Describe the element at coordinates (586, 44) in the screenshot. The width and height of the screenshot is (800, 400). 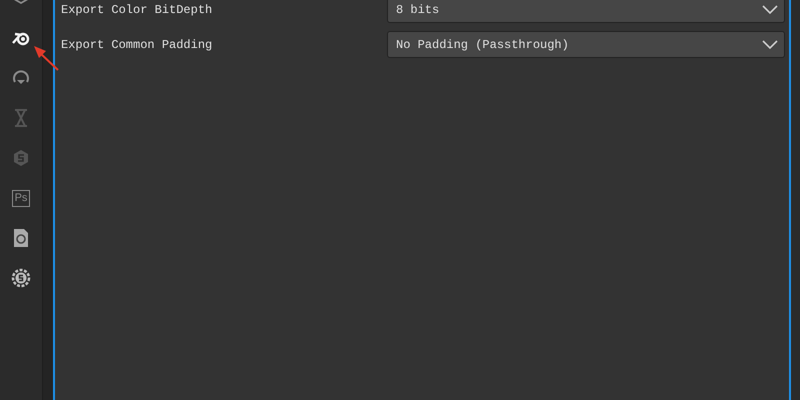
I see `dropdown: No Padding (Passthrough)` at that location.